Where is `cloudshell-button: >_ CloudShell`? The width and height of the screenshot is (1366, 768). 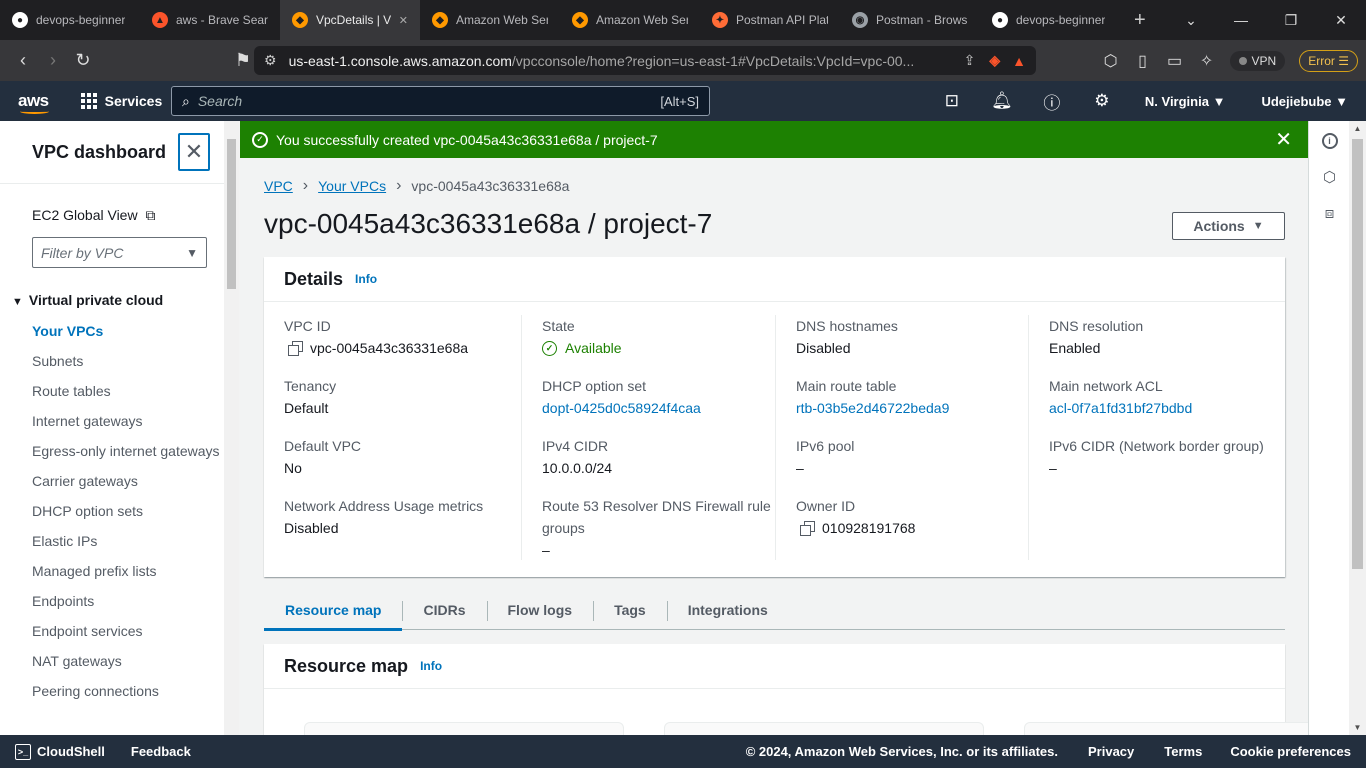
cloudshell-button: >_ CloudShell is located at coordinates (60, 751).